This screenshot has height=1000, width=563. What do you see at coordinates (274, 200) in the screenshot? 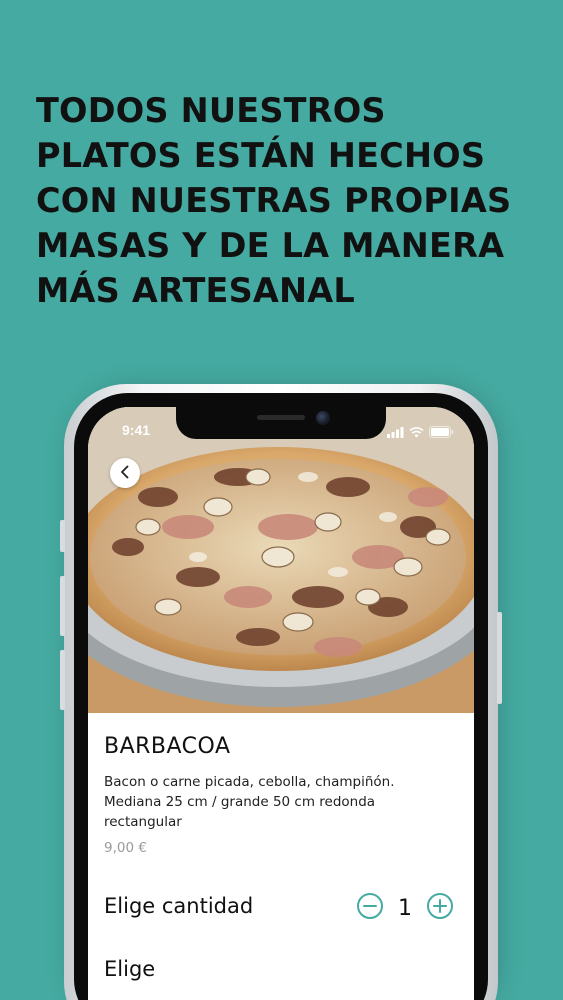
I see `headline-line: CON NUESTRAS PROPIAS` at bounding box center [274, 200].